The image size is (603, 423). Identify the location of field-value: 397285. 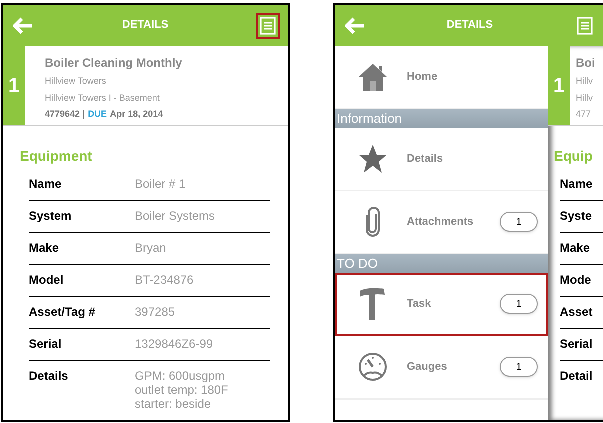
(155, 312).